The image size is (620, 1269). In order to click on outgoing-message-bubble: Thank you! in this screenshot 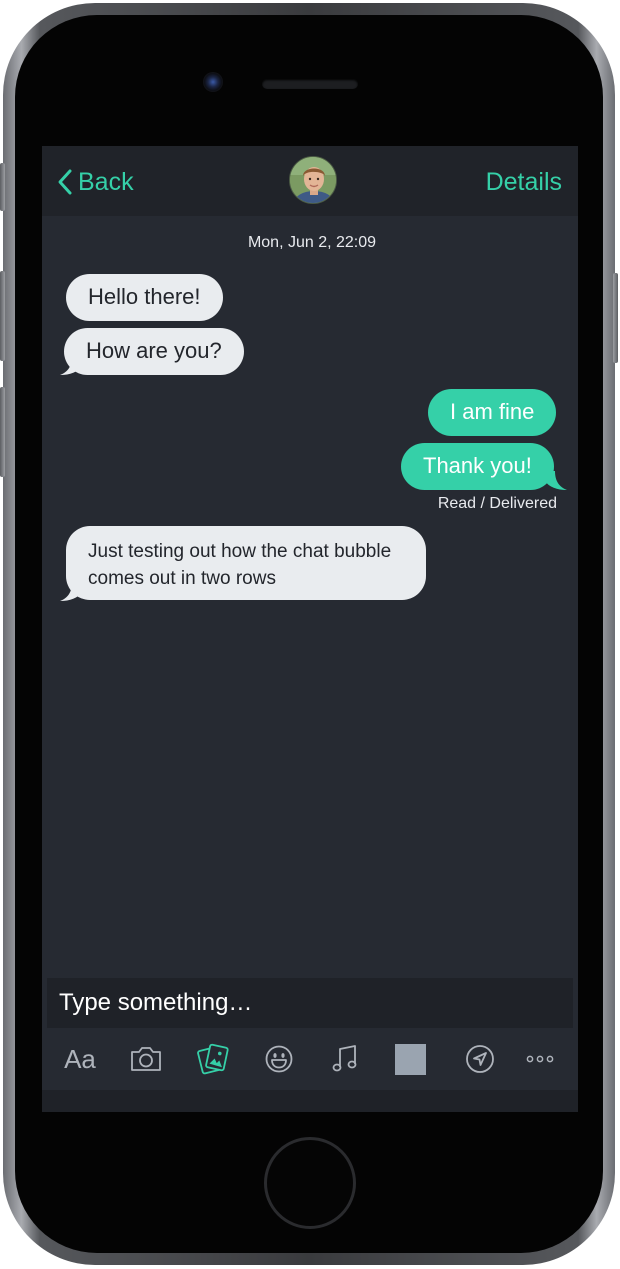, I will do `click(477, 466)`.